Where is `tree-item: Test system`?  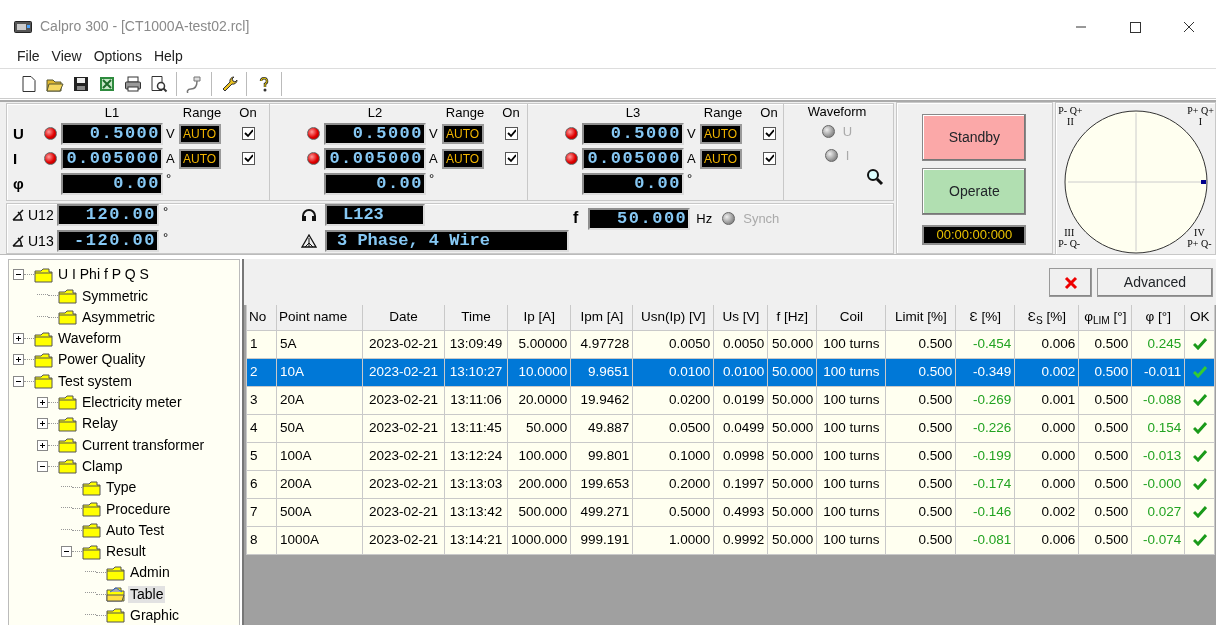
tree-item: Test system is located at coordinates (95, 381).